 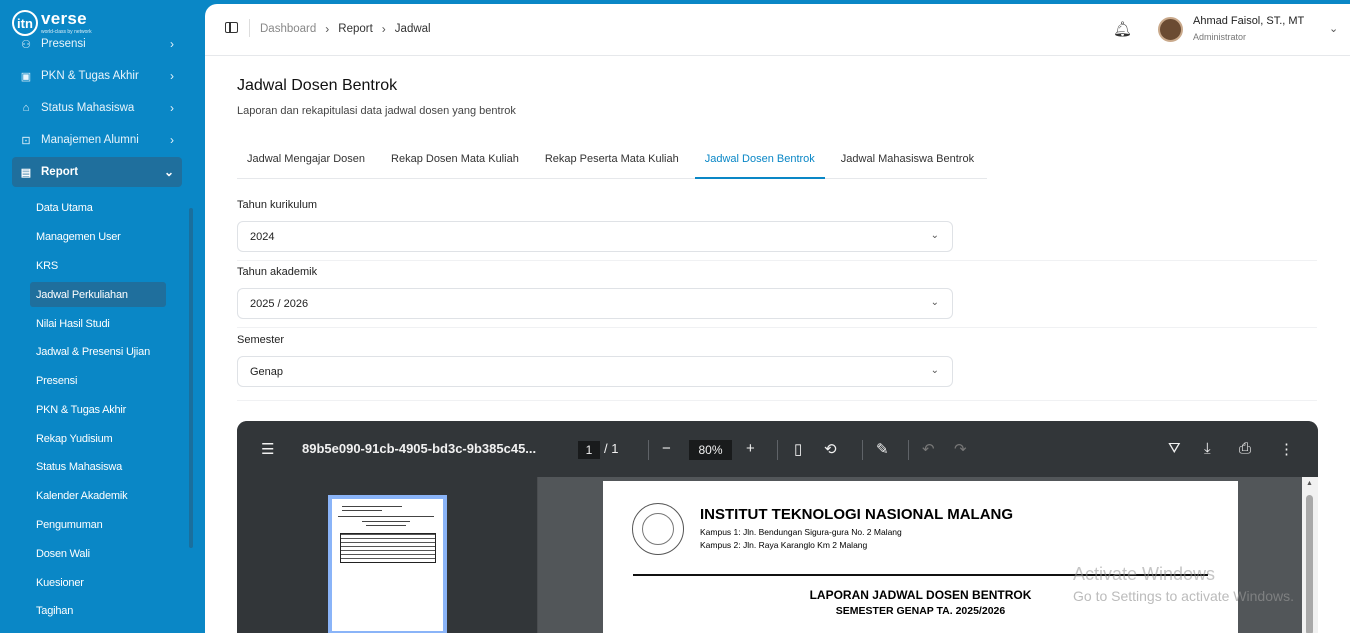 What do you see at coordinates (98, 466) in the screenshot?
I see `sidebar-subitem-status-mahasiswa: Status Mahasiswa` at bounding box center [98, 466].